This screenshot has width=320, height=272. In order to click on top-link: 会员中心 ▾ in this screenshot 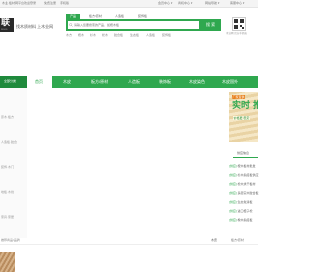, I will do `click(165, 3)`.